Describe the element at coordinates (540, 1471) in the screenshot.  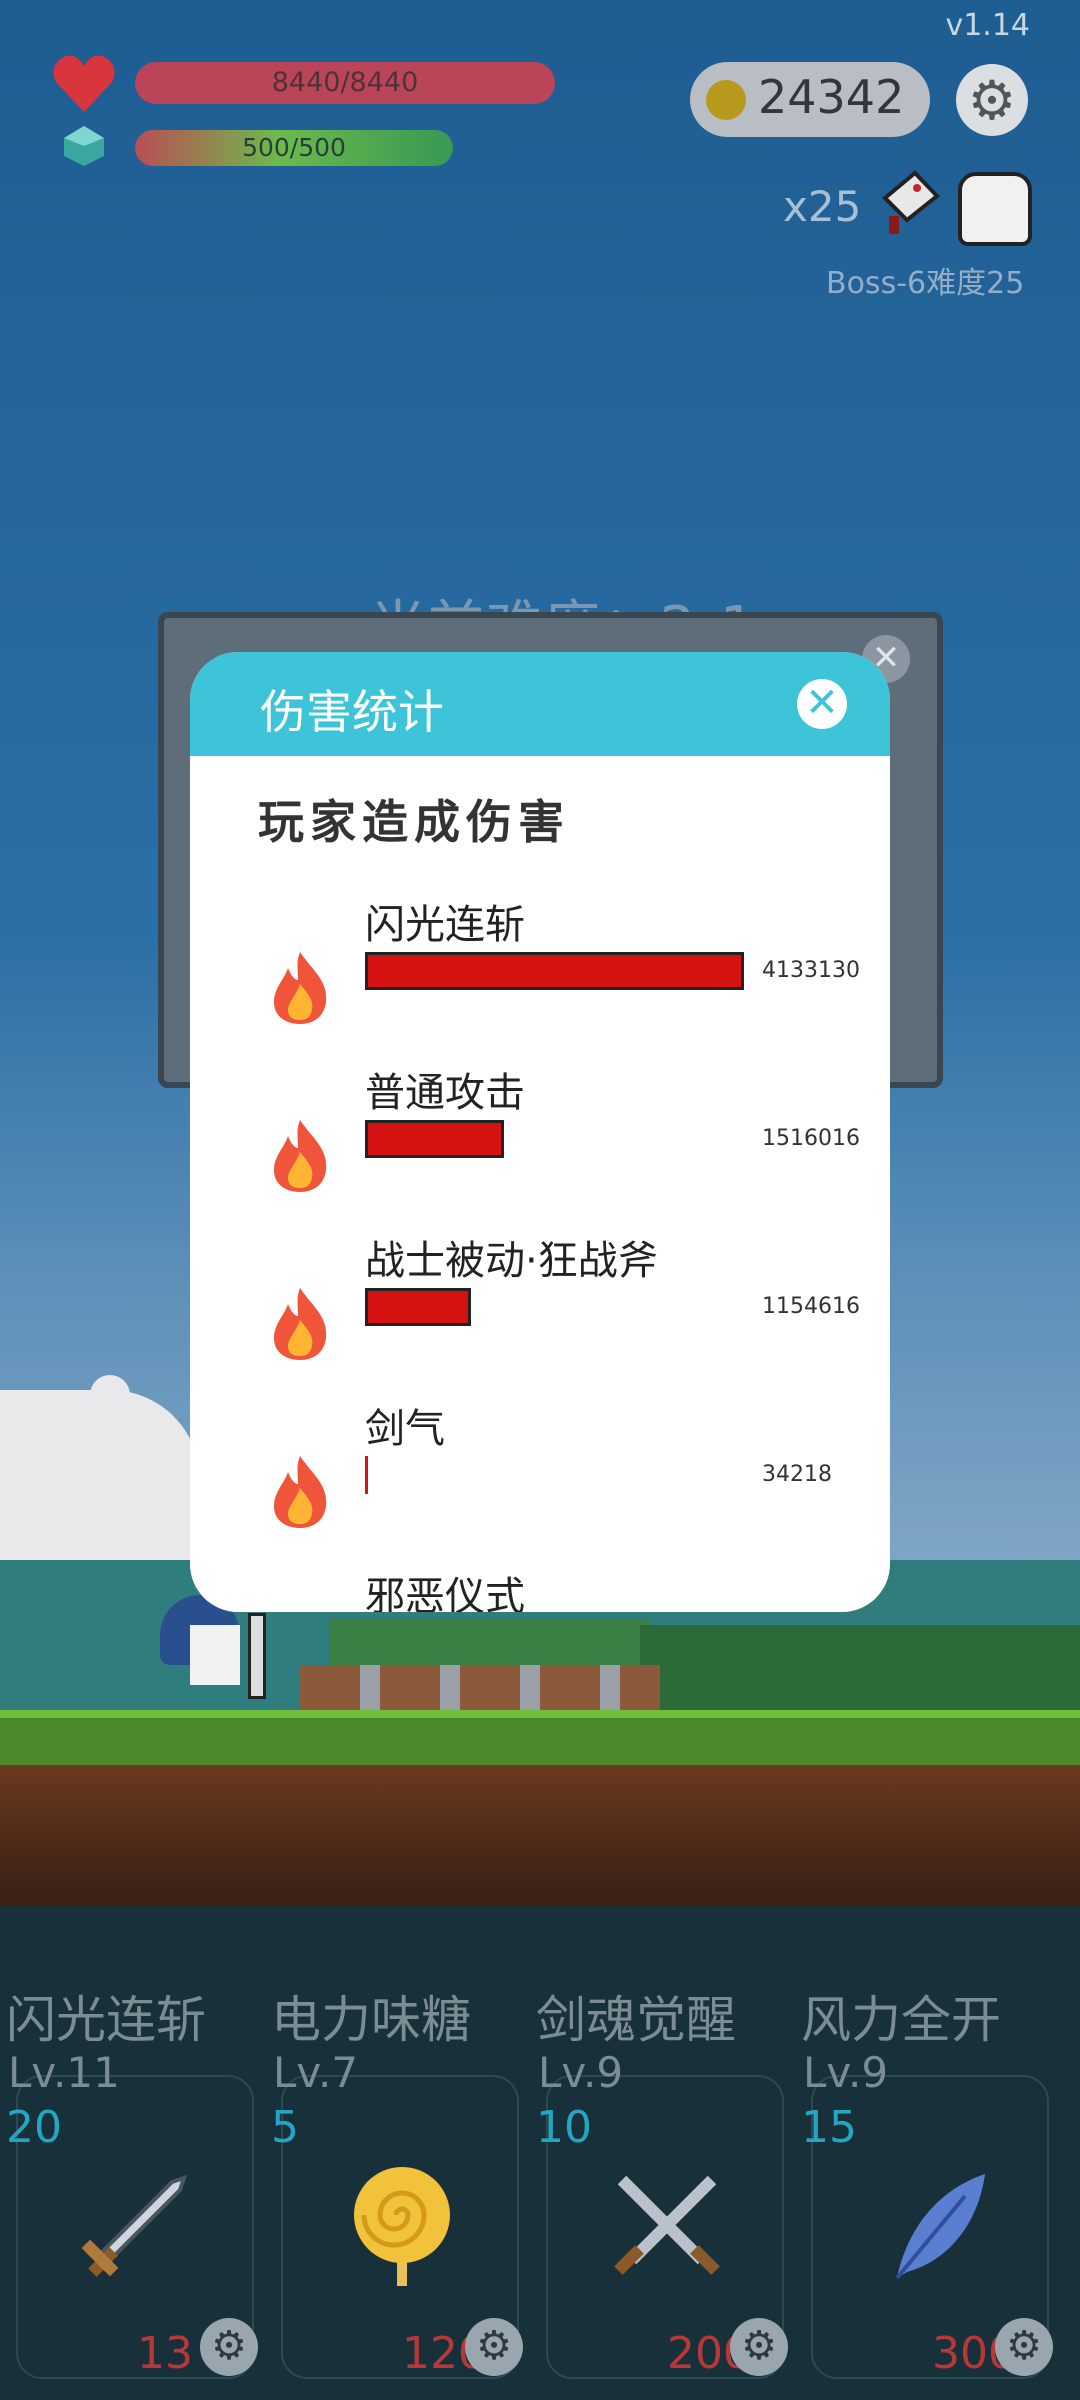
I see `damage-row: 剑气 34218` at that location.